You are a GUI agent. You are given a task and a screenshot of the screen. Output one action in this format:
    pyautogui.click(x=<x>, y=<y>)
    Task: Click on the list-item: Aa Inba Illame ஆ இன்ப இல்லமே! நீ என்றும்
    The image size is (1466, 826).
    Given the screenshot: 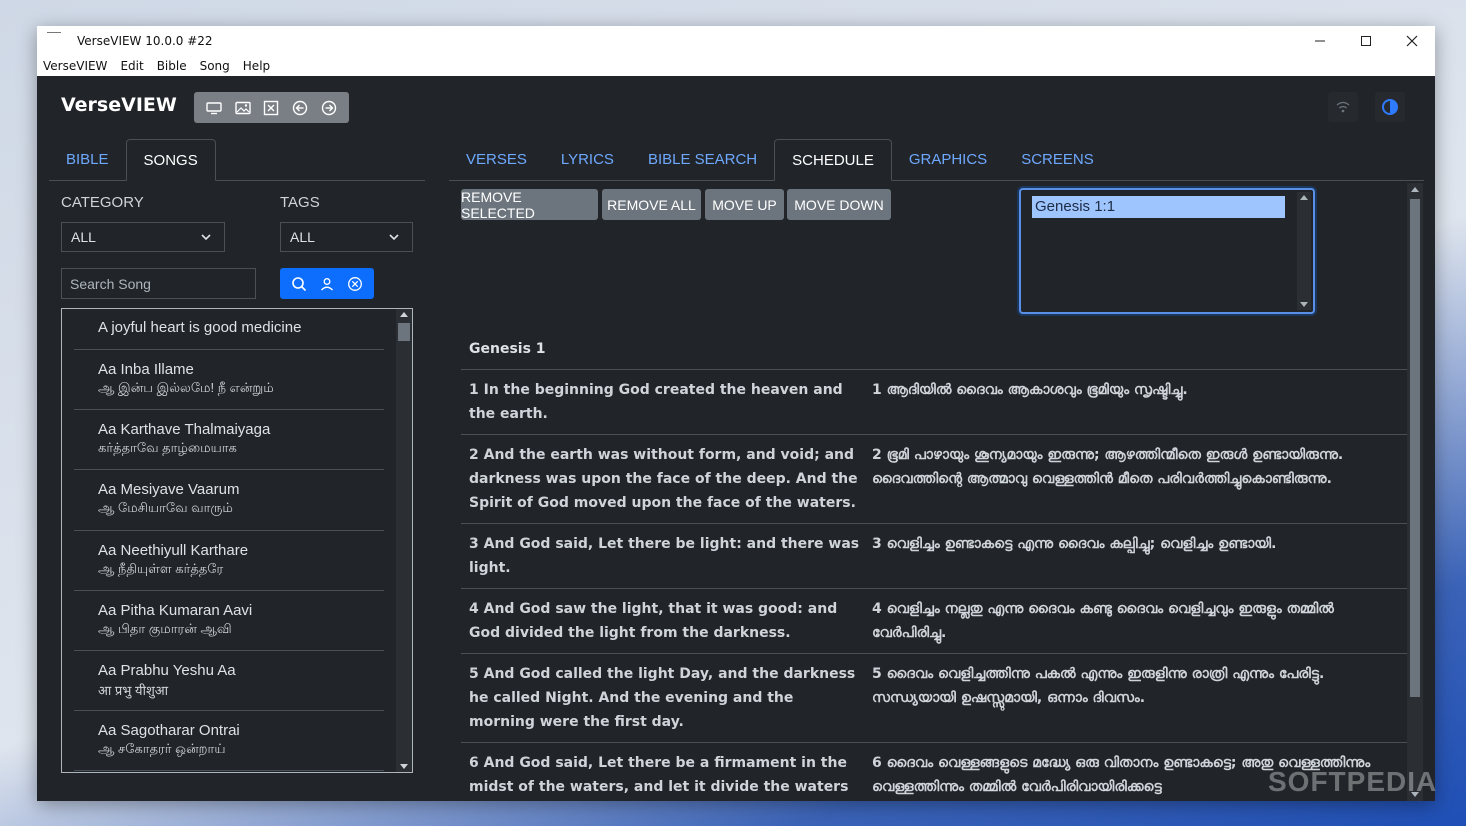 What is the action you would take?
    pyautogui.click(x=229, y=380)
    